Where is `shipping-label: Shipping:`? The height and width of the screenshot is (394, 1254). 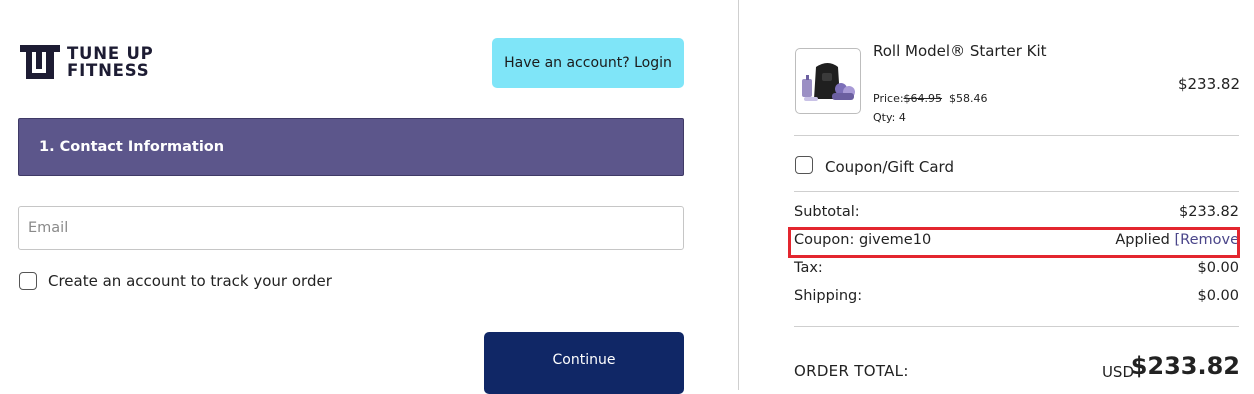 shipping-label: Shipping: is located at coordinates (828, 296).